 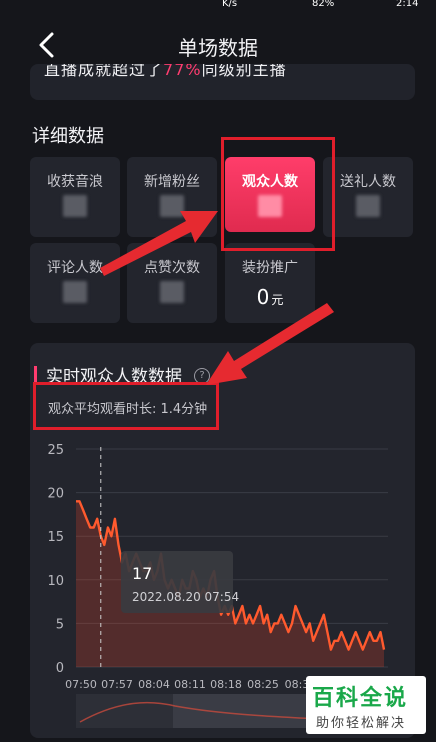 I want to click on watermark-title: 百科全说, so click(x=360, y=698).